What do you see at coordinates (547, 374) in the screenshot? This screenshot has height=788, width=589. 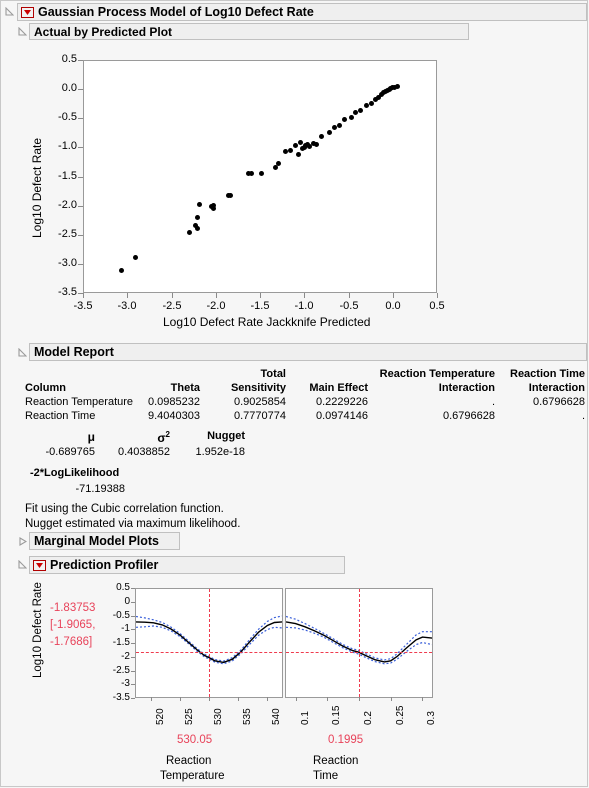 I see `header-reaction-time-interaction-line1: Reaction Time` at bounding box center [547, 374].